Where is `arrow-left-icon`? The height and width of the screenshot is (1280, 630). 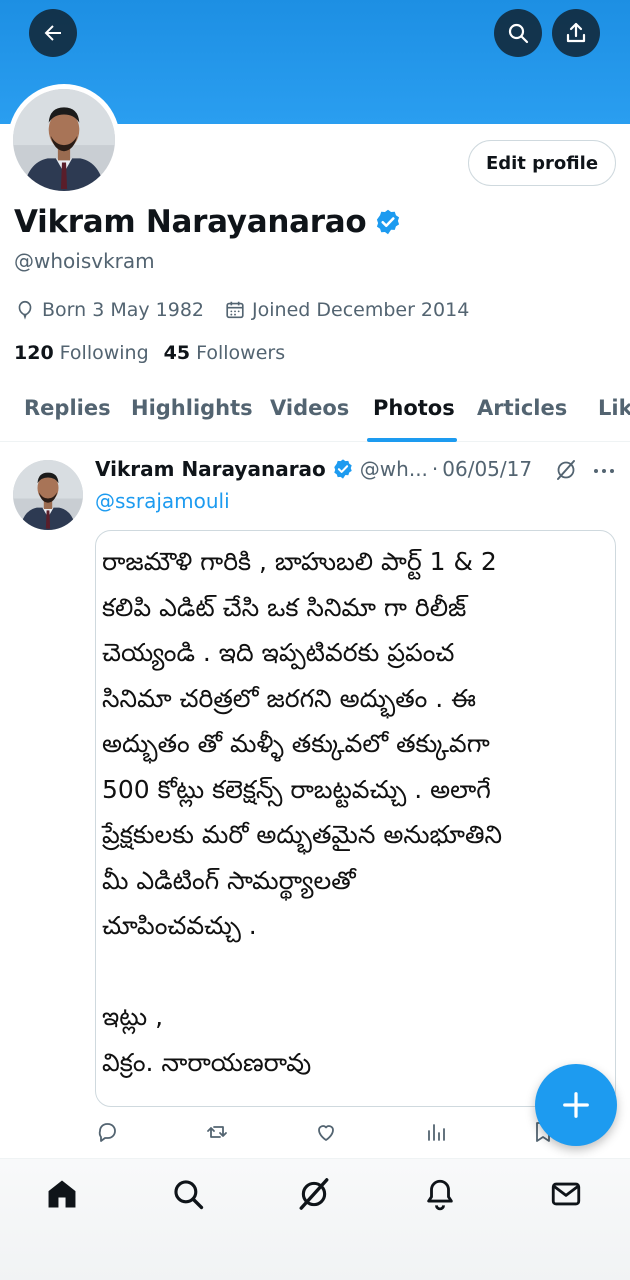 arrow-left-icon is located at coordinates (52, 33).